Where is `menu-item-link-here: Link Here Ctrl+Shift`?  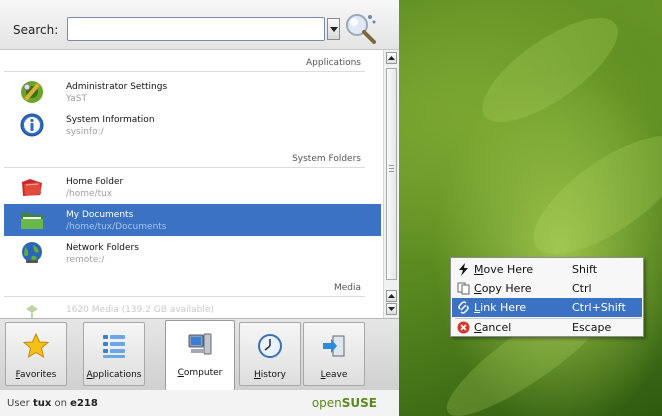 menu-item-link-here: Link Here Ctrl+Shift is located at coordinates (547, 307).